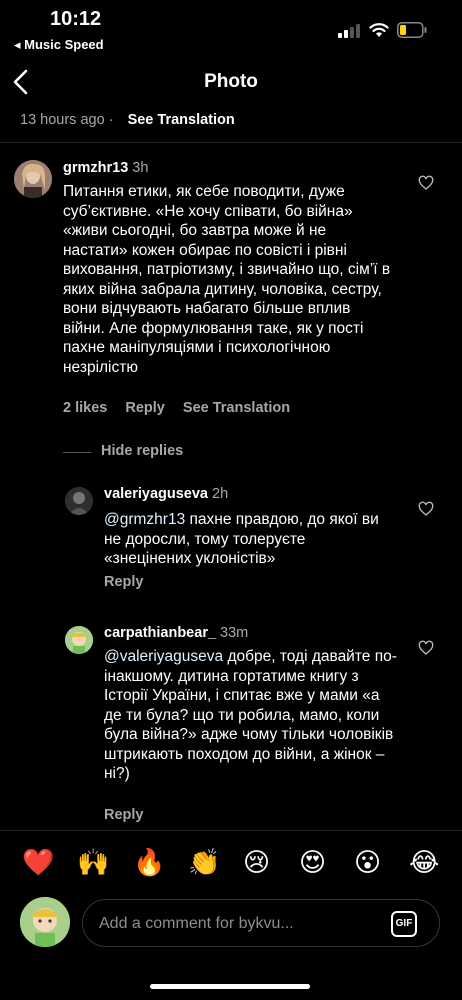  I want to click on back-to-app-link: ◂ Music Speed, so click(59, 45).